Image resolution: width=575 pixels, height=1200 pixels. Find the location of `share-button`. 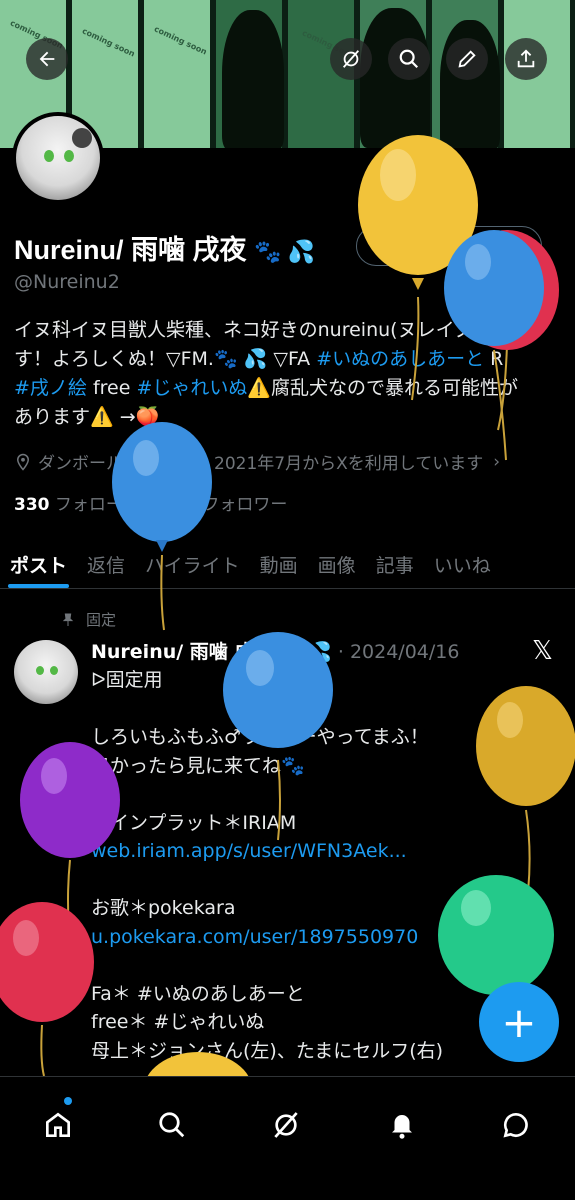

share-button is located at coordinates (526, 59).